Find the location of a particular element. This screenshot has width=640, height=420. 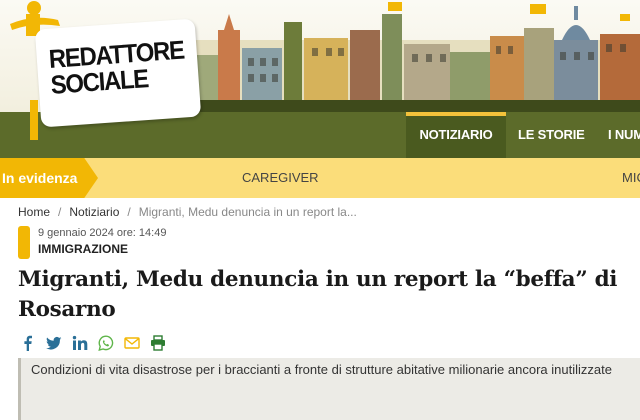

whatsapp-icon is located at coordinates (106, 343).